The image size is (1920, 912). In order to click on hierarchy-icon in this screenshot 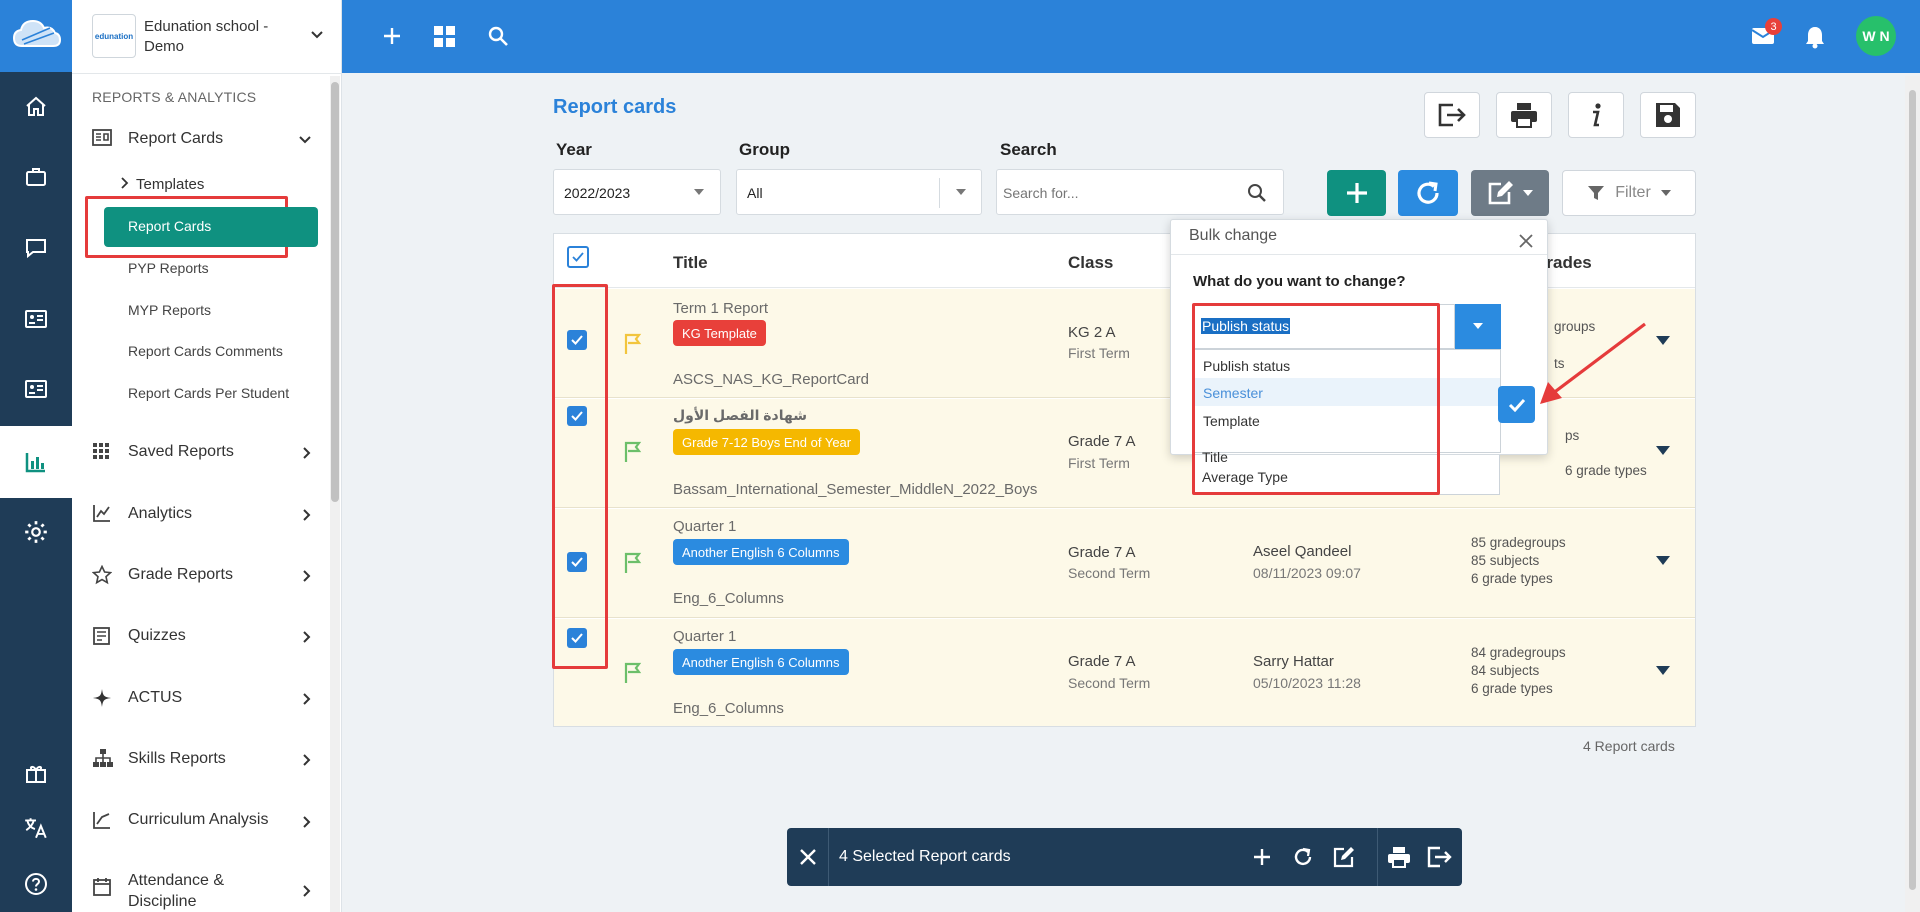, I will do `click(103, 758)`.